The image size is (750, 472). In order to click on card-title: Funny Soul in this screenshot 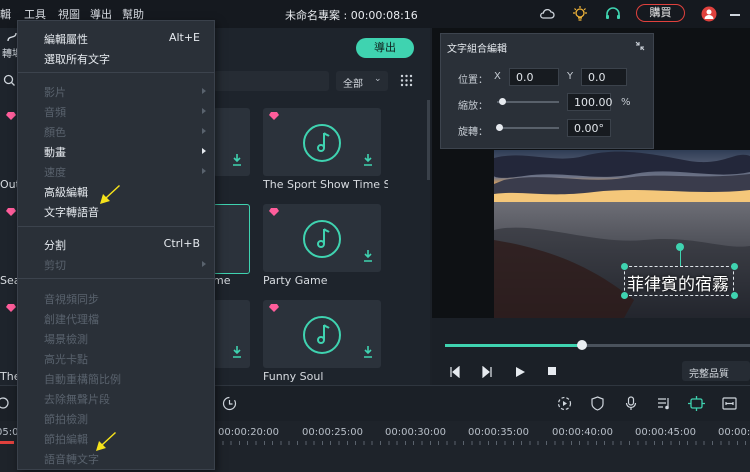, I will do `click(293, 376)`.